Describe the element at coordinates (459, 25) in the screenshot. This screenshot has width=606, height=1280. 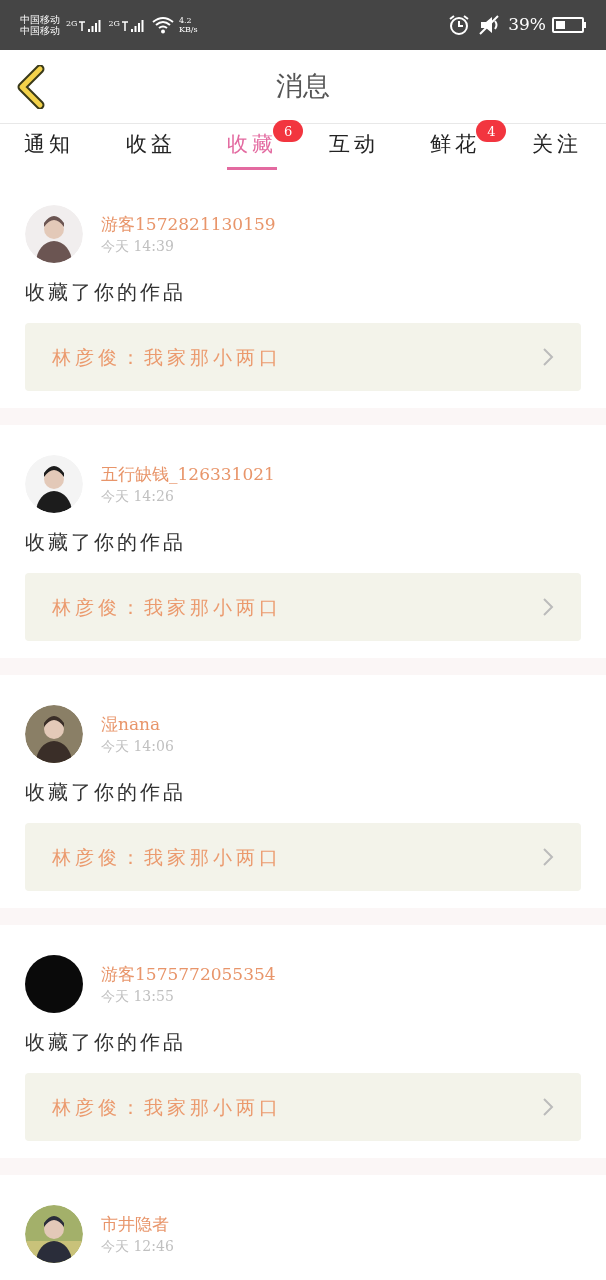
I see `alarm-icon` at that location.